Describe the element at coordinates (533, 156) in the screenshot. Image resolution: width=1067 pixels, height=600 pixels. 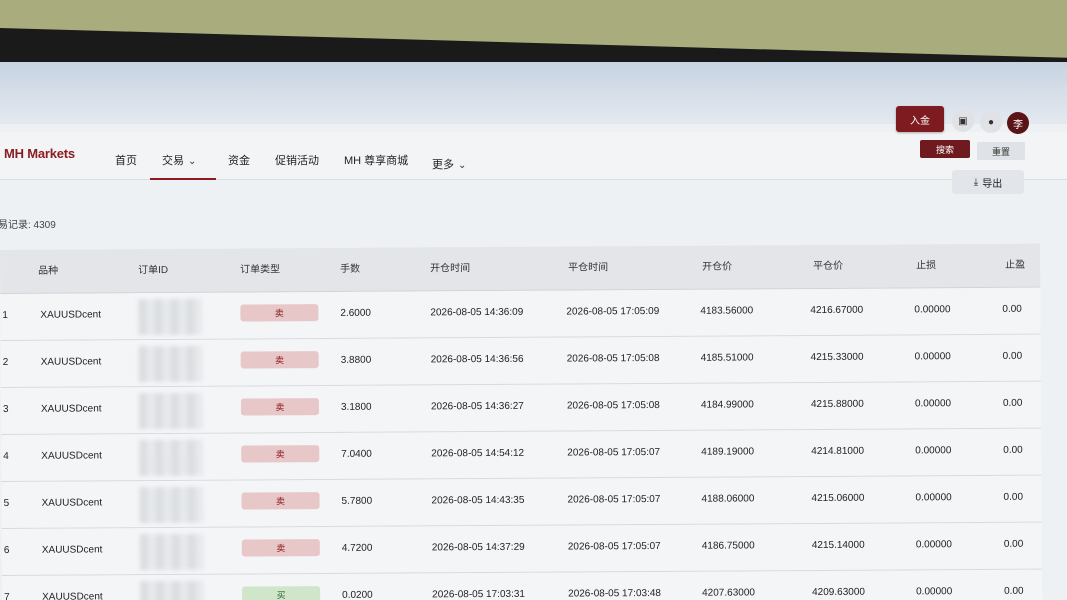
I see `top-nav: MH Markets 首页 交易 ⌄ 资金 促销活动 MH 尊享商城 更多 ⌄` at that location.